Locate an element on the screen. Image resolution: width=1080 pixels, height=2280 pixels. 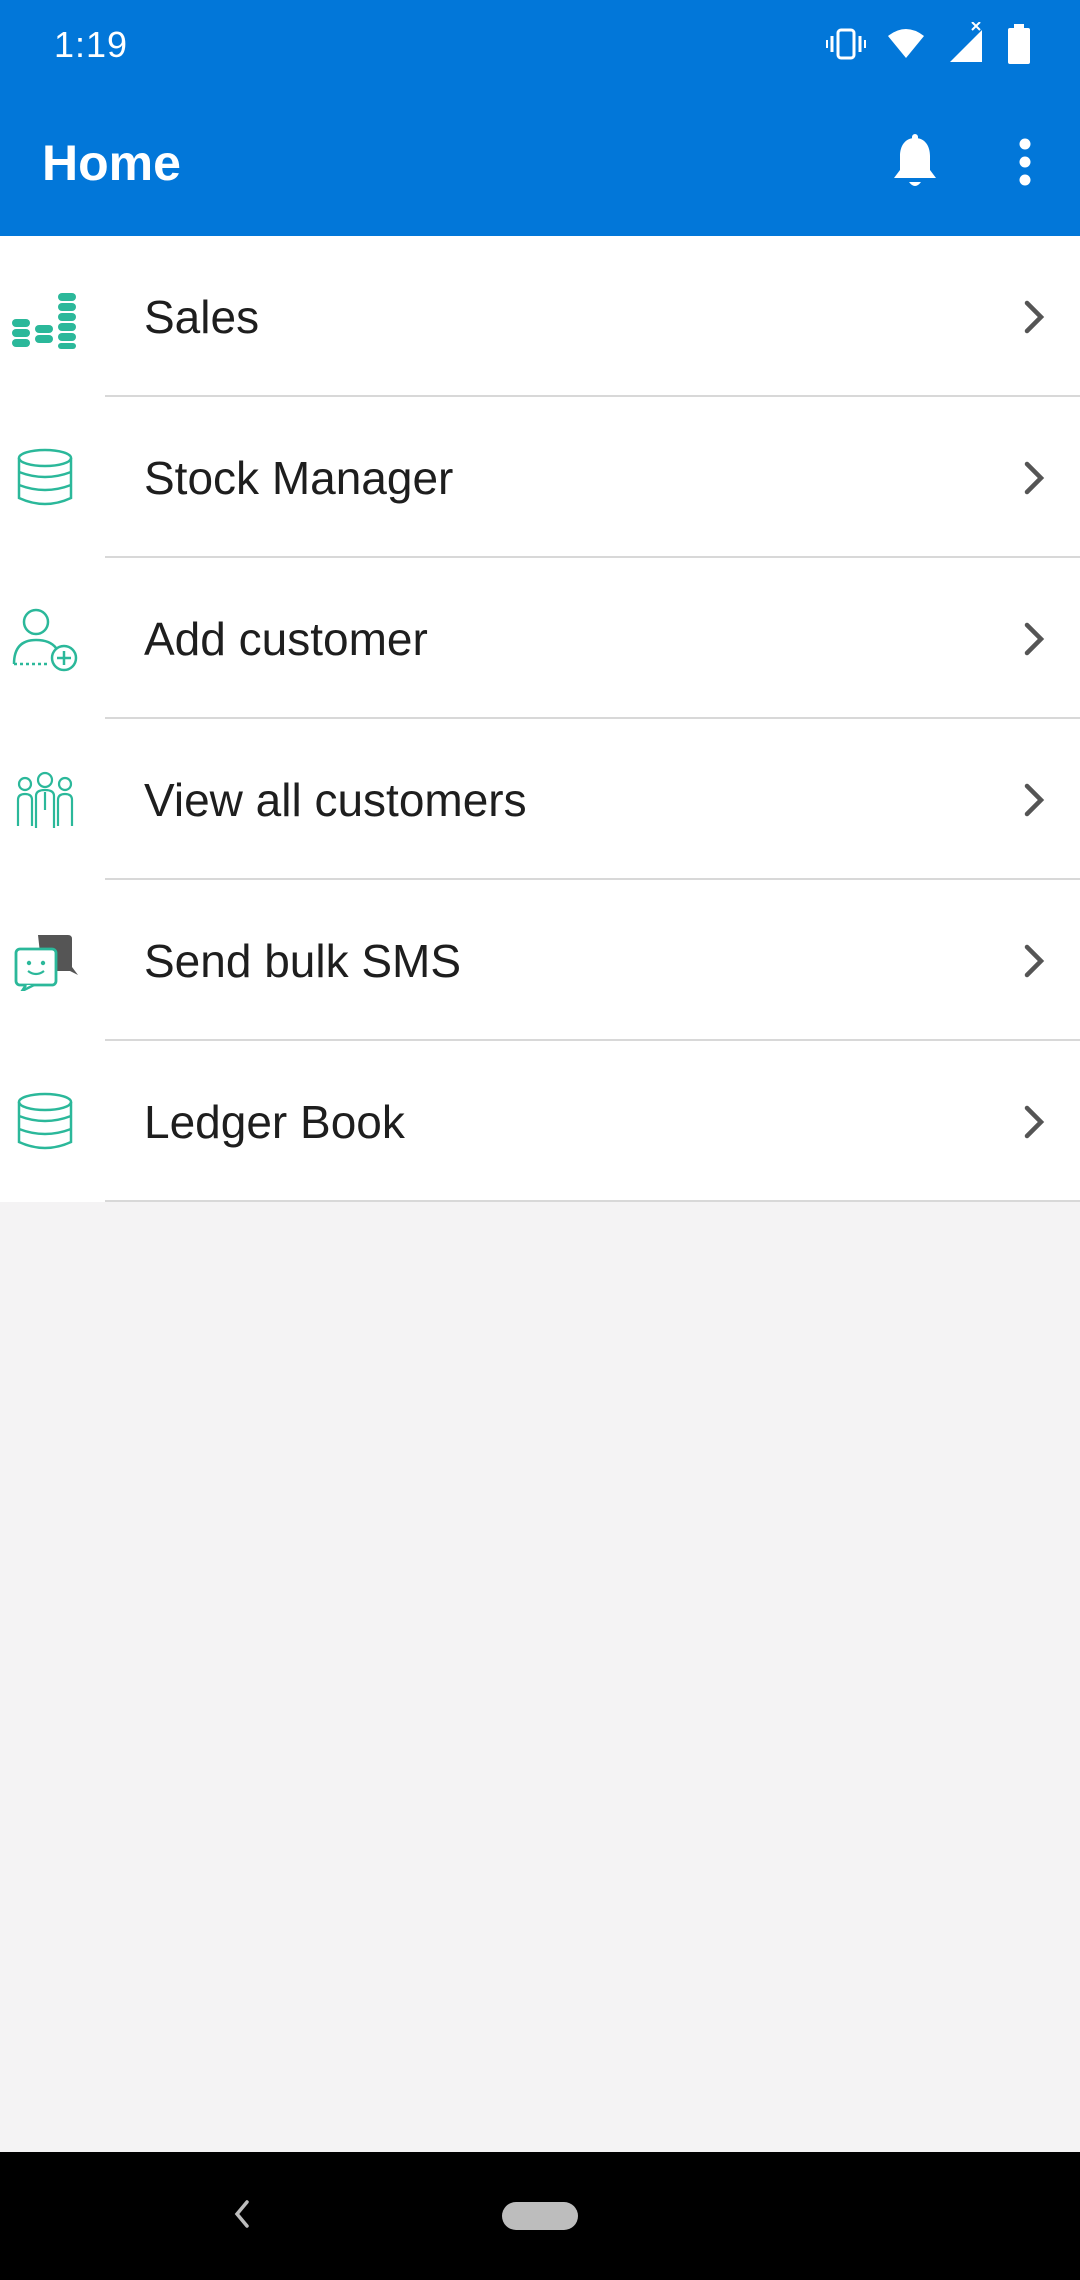
more-vert-icon is located at coordinates (1025, 164).